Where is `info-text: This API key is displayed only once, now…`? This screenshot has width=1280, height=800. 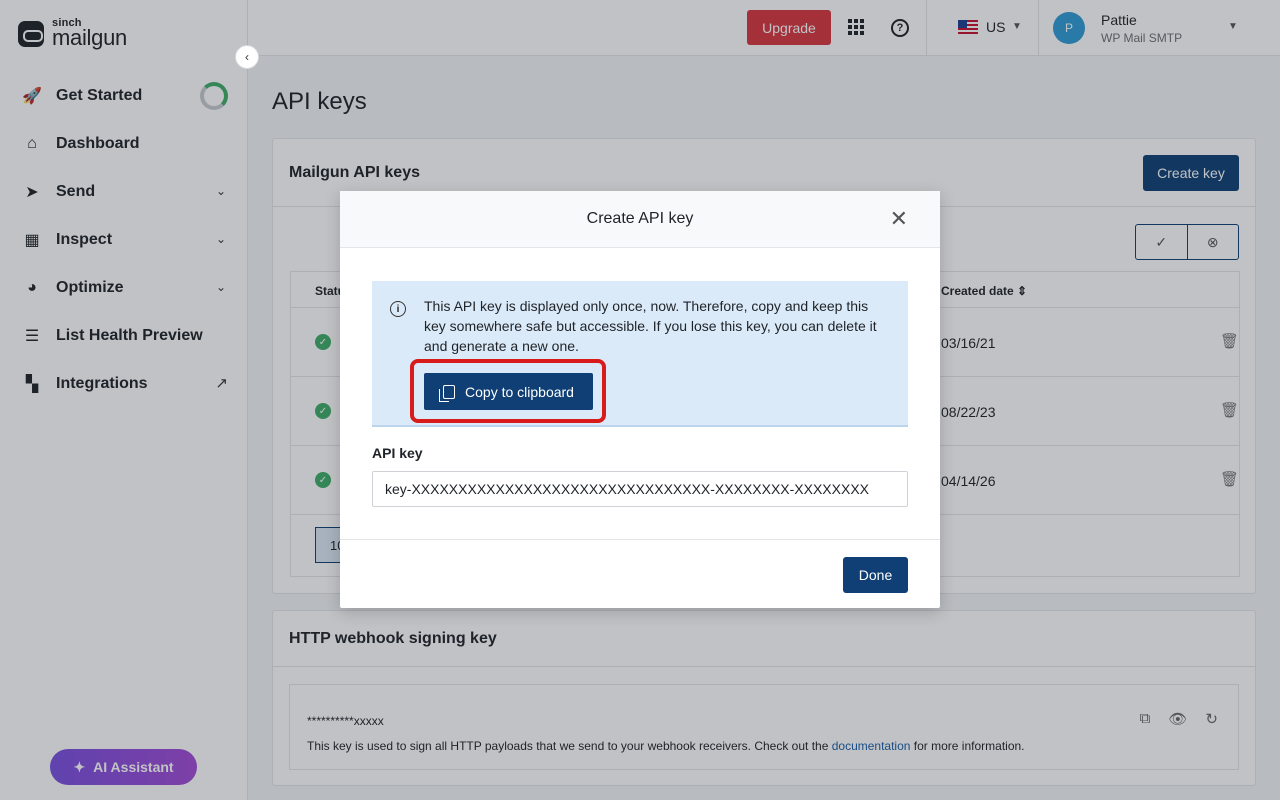
info-text: This API key is displayed only once, now… is located at coordinates (650, 326).